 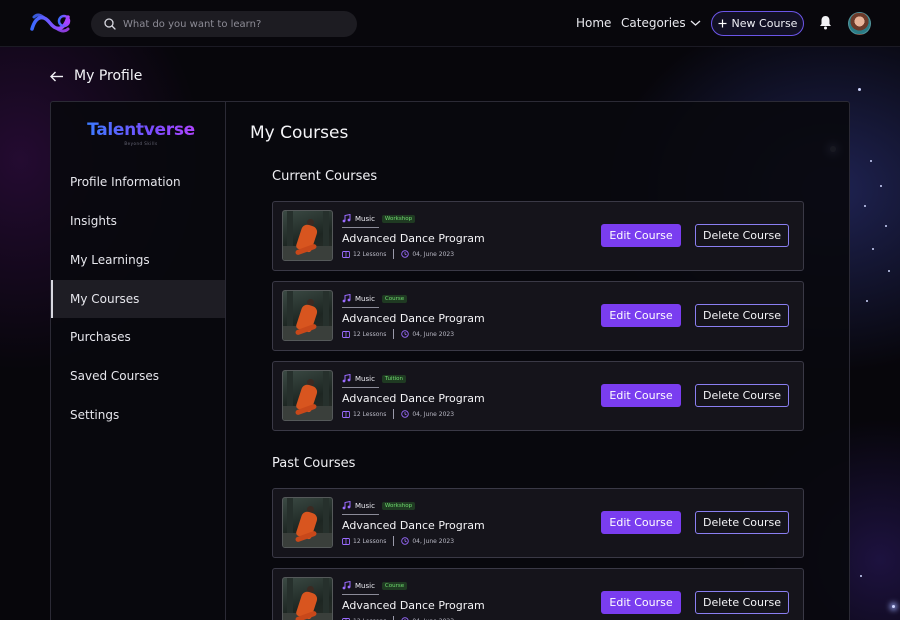 I want to click on page-heading: My Profile, so click(x=108, y=76).